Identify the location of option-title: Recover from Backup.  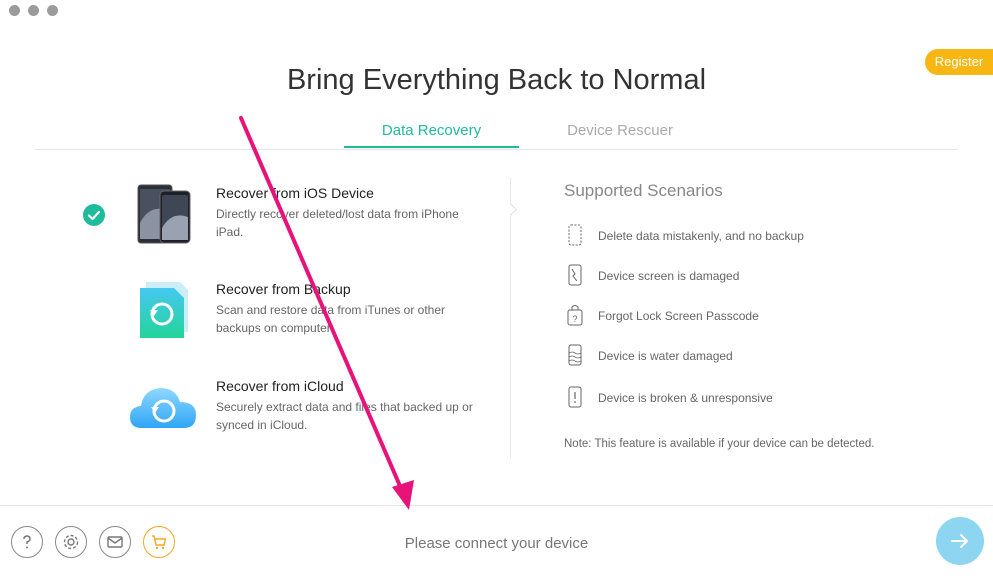
(283, 289).